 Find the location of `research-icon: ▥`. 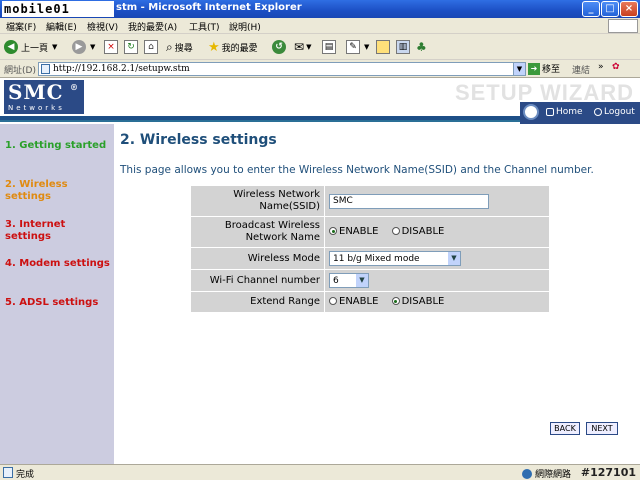

research-icon: ▥ is located at coordinates (403, 47).